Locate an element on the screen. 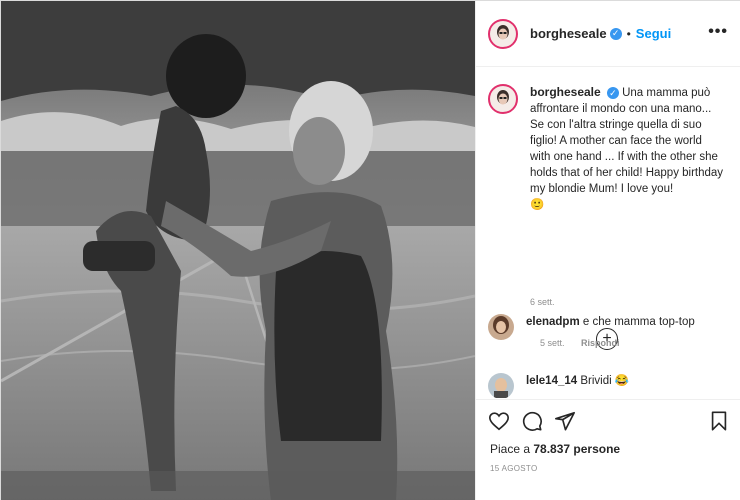 The width and height of the screenshot is (740, 500). likes-count: Piace a 78.837 persone is located at coordinates (555, 449).